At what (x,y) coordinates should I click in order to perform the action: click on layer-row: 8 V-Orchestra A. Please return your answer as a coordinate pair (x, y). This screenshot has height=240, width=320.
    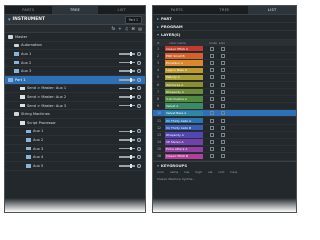
    Looking at the image, I should click on (224, 100).